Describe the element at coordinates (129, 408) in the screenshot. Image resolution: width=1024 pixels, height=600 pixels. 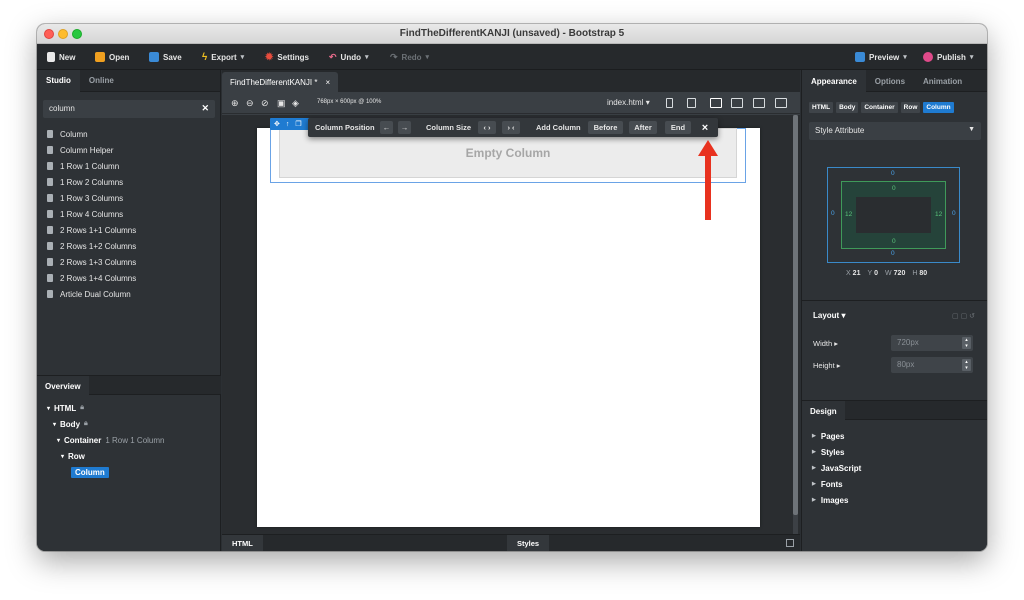
I see `tree-node-html: ▾ HTML 🔒︎` at that location.